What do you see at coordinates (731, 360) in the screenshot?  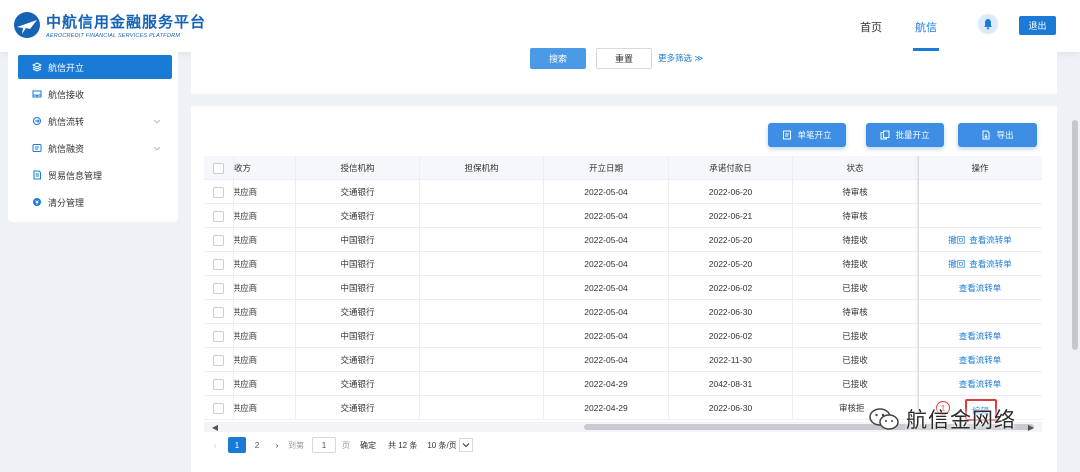 I see `cell-due: 2022-11-30` at bounding box center [731, 360].